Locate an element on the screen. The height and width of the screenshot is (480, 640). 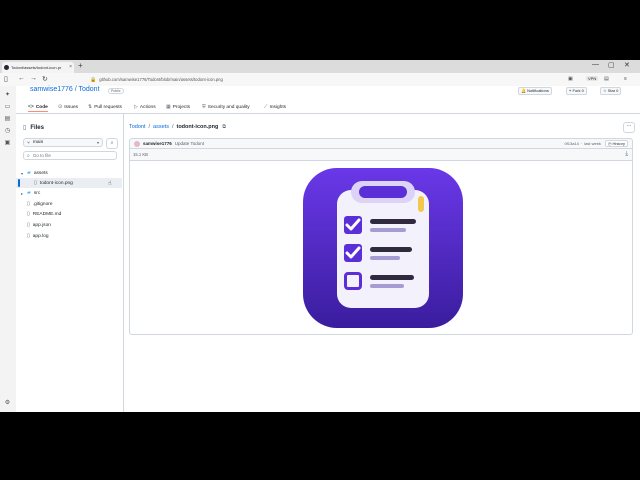
browser-tab: Todont/assets/todont-icon.pr × is located at coordinates (38, 67).